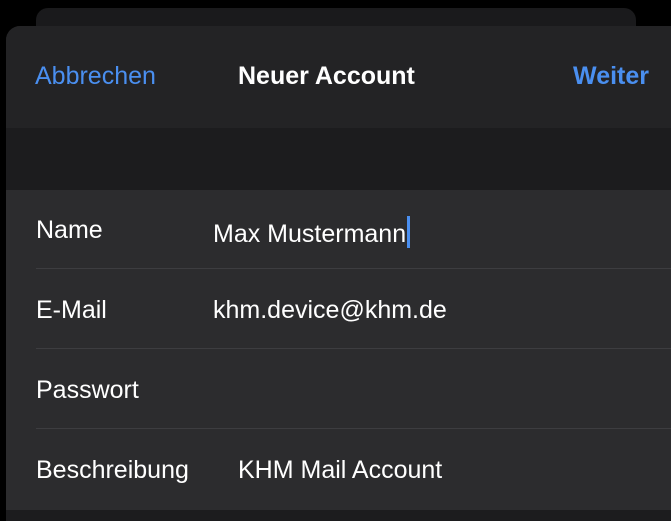 This screenshot has width=671, height=521. I want to click on name-label: Name, so click(69, 230).